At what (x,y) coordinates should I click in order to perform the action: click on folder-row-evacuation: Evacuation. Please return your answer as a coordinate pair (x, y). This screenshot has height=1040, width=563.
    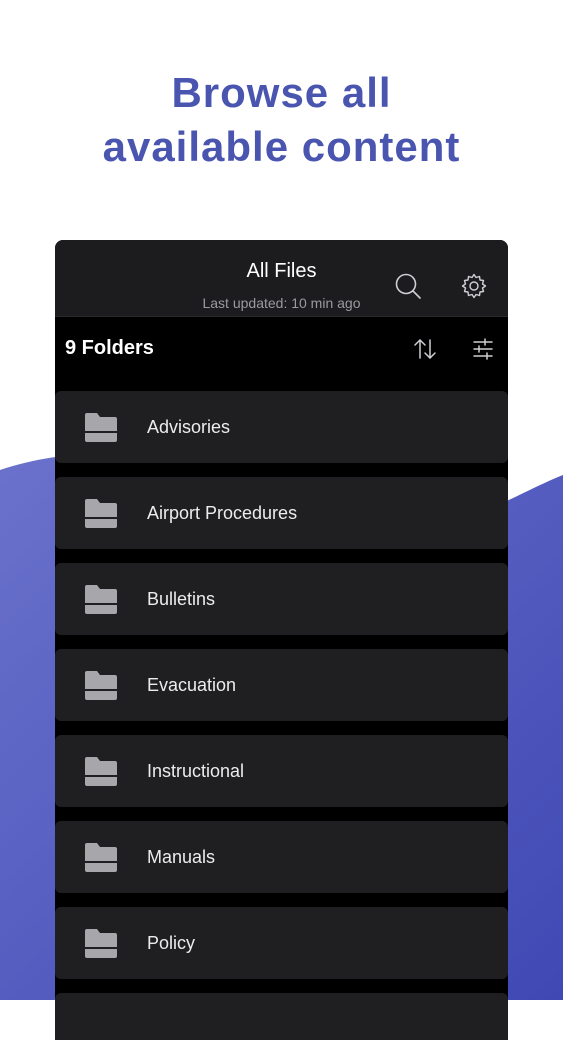
    Looking at the image, I should click on (281, 685).